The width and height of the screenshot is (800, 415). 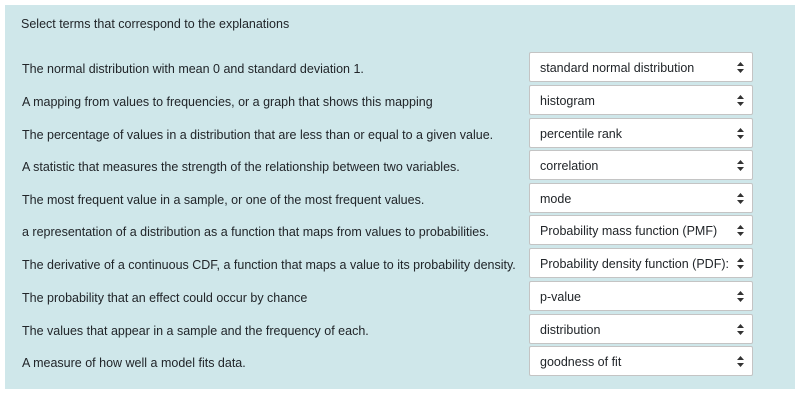 What do you see at coordinates (617, 68) in the screenshot?
I see `selected-term: standard normal distribution` at bounding box center [617, 68].